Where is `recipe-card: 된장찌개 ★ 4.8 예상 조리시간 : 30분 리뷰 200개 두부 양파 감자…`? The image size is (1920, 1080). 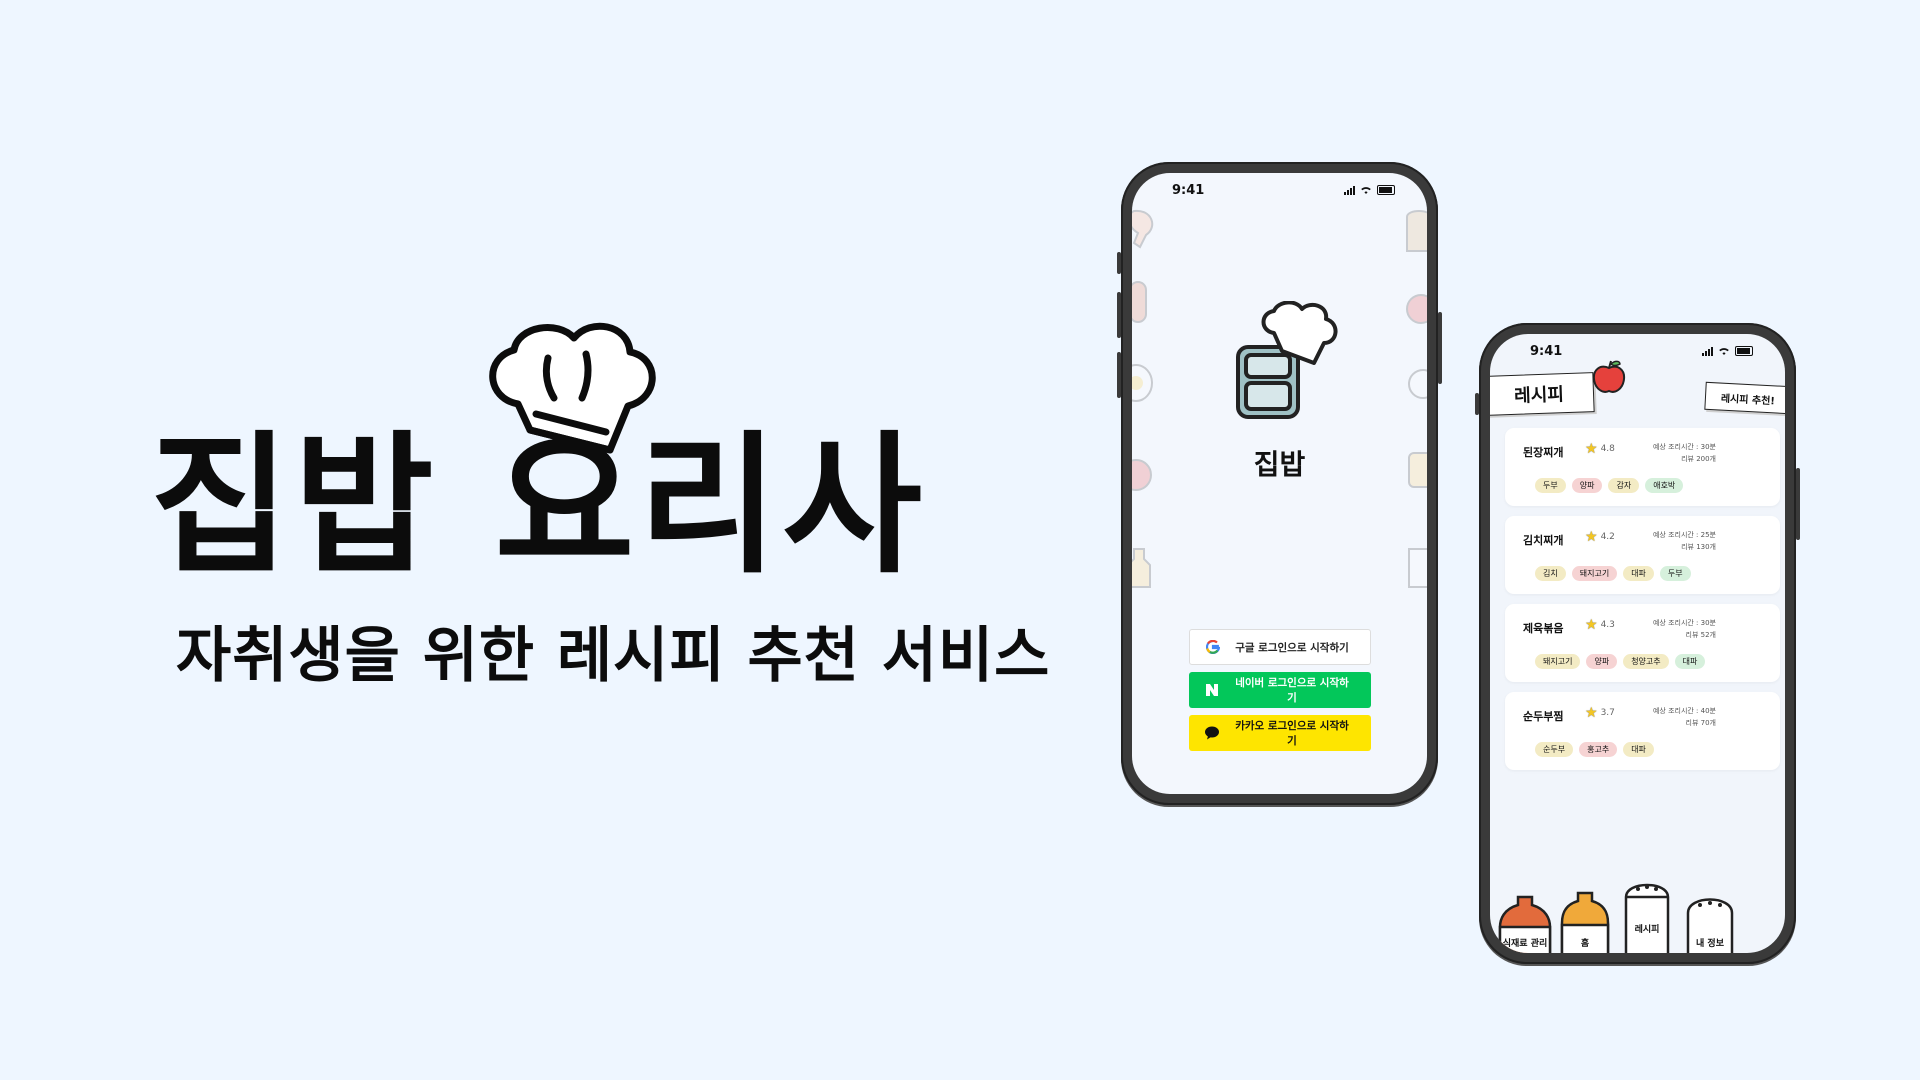 recipe-card: 된장찌개 ★ 4.8 예상 조리시간 : 30분 리뷰 200개 두부 양파 감자… is located at coordinates (1642, 467).